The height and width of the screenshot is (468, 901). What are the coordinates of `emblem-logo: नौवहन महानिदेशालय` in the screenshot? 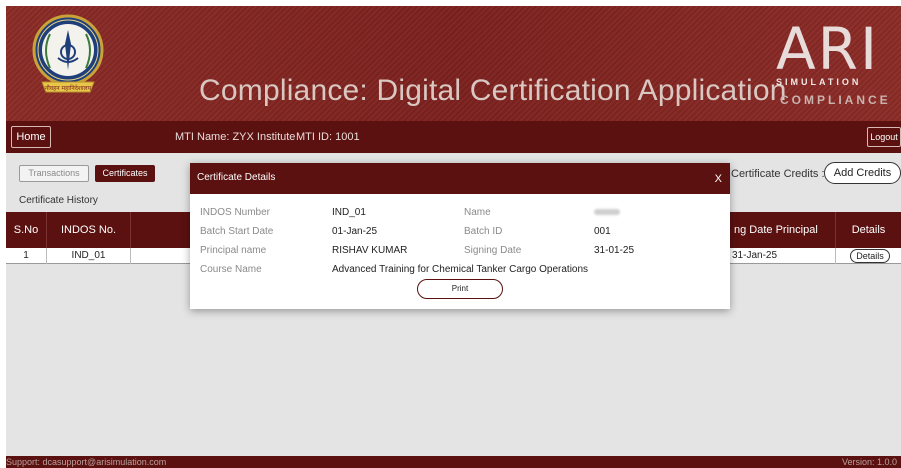 It's located at (68, 55).